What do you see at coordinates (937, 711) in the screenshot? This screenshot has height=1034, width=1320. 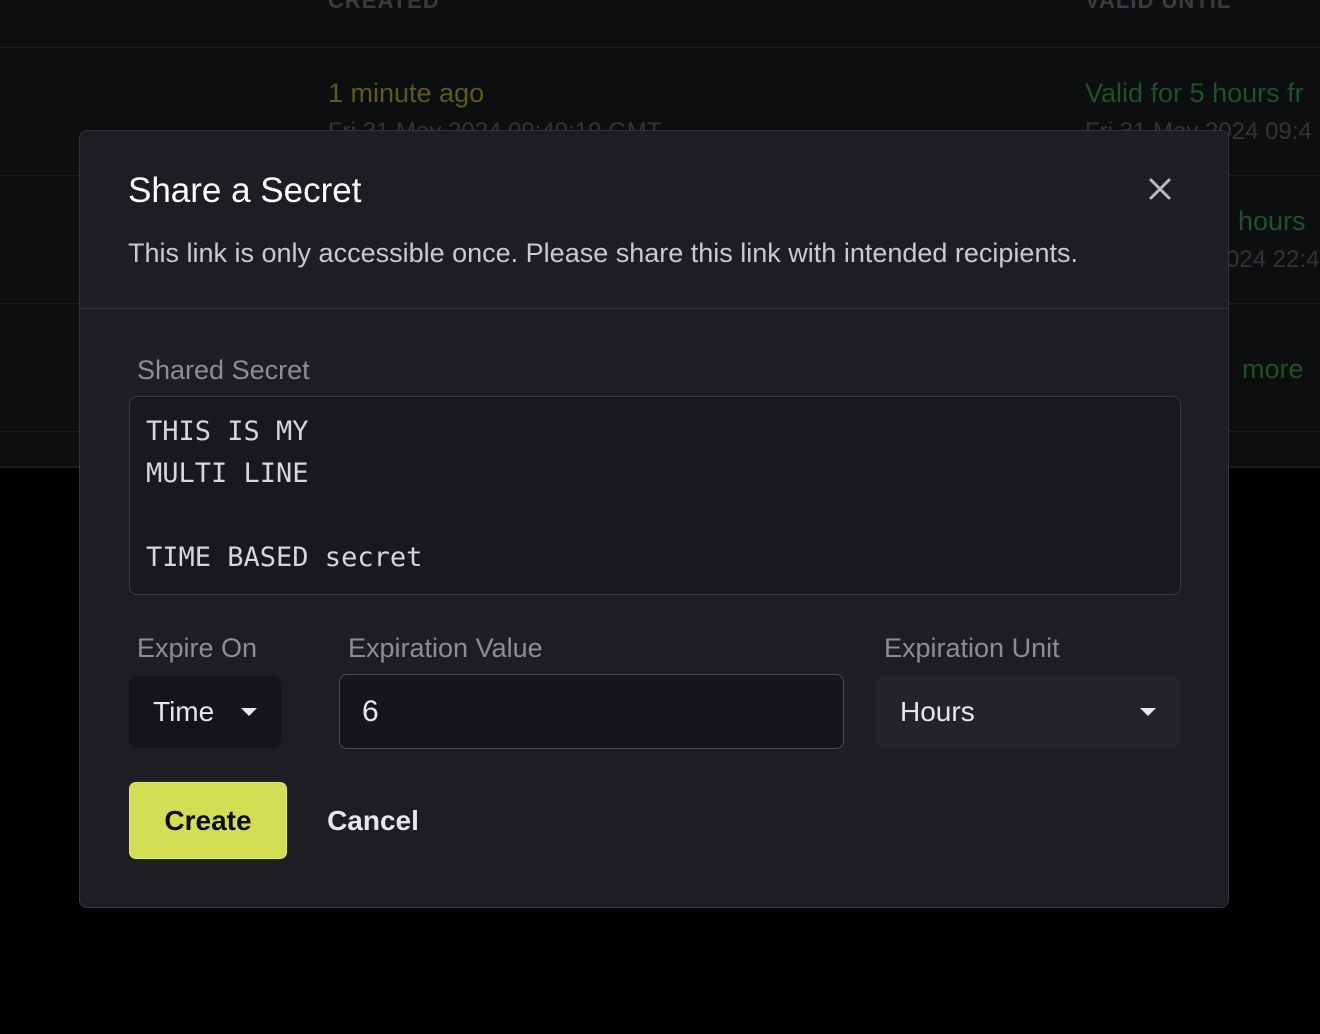 I see `expiration-unit-value: Hours` at bounding box center [937, 711].